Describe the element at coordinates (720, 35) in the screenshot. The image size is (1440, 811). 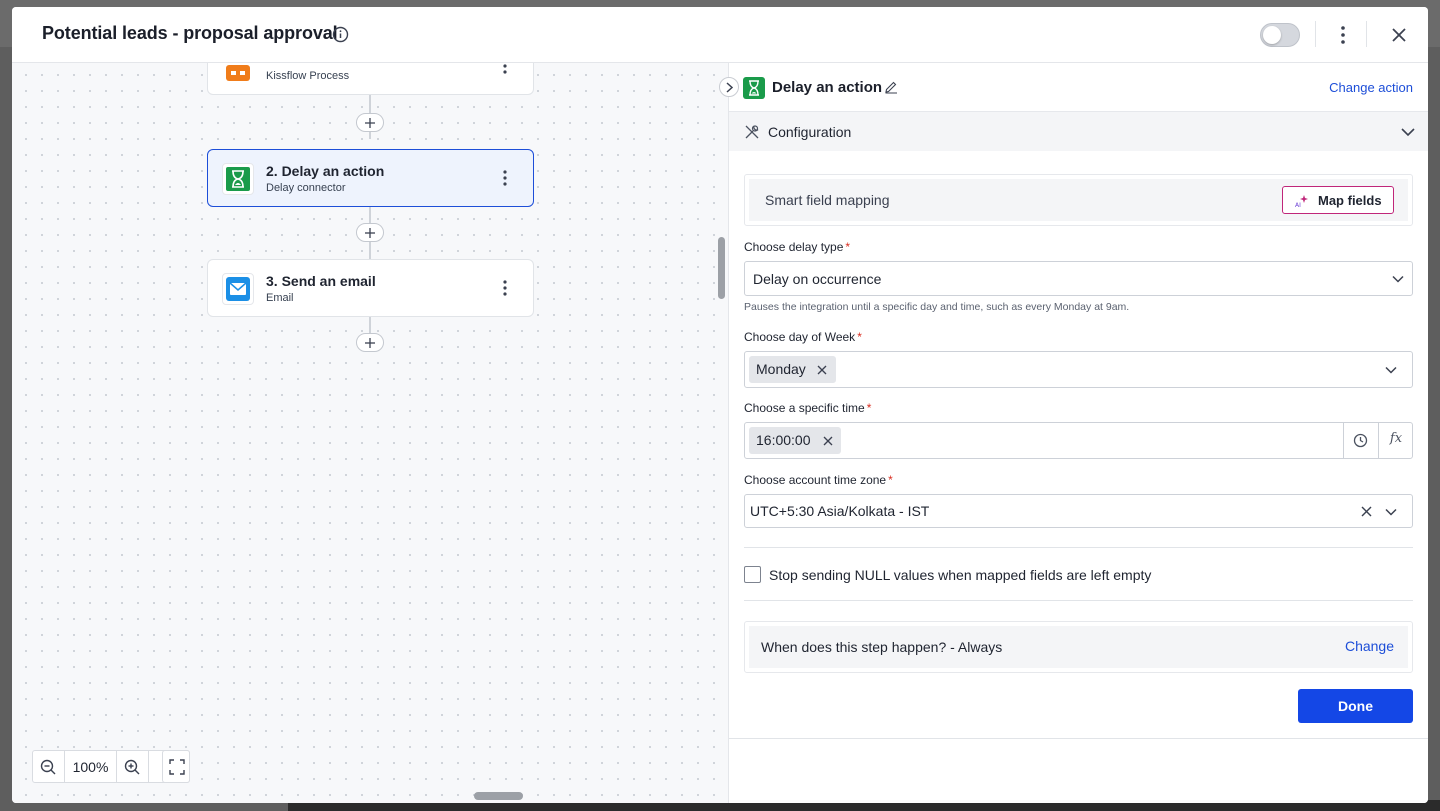
I see `modal-header: Potential leads - proposal approval` at that location.